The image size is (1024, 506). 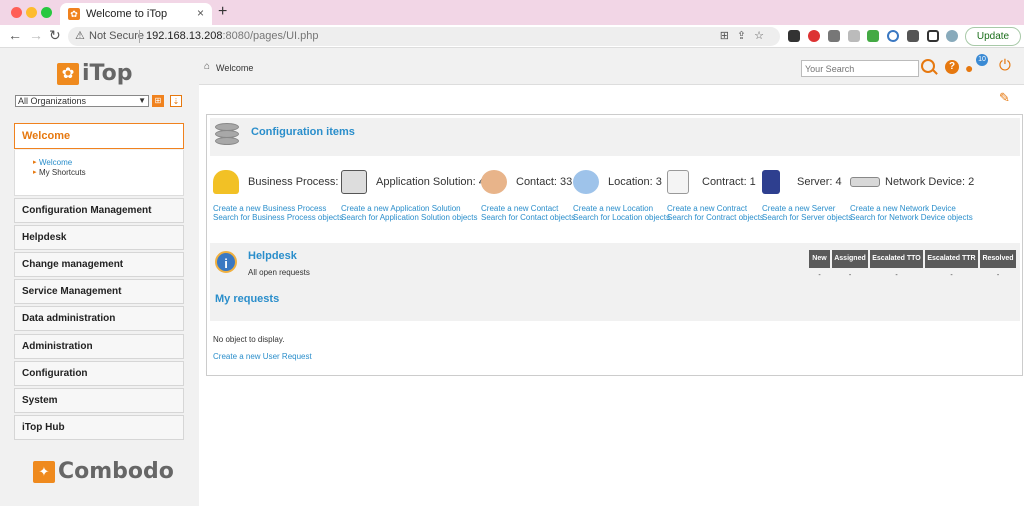 I want to click on edit-dashboard-icon: ✎, so click(x=1004, y=98).